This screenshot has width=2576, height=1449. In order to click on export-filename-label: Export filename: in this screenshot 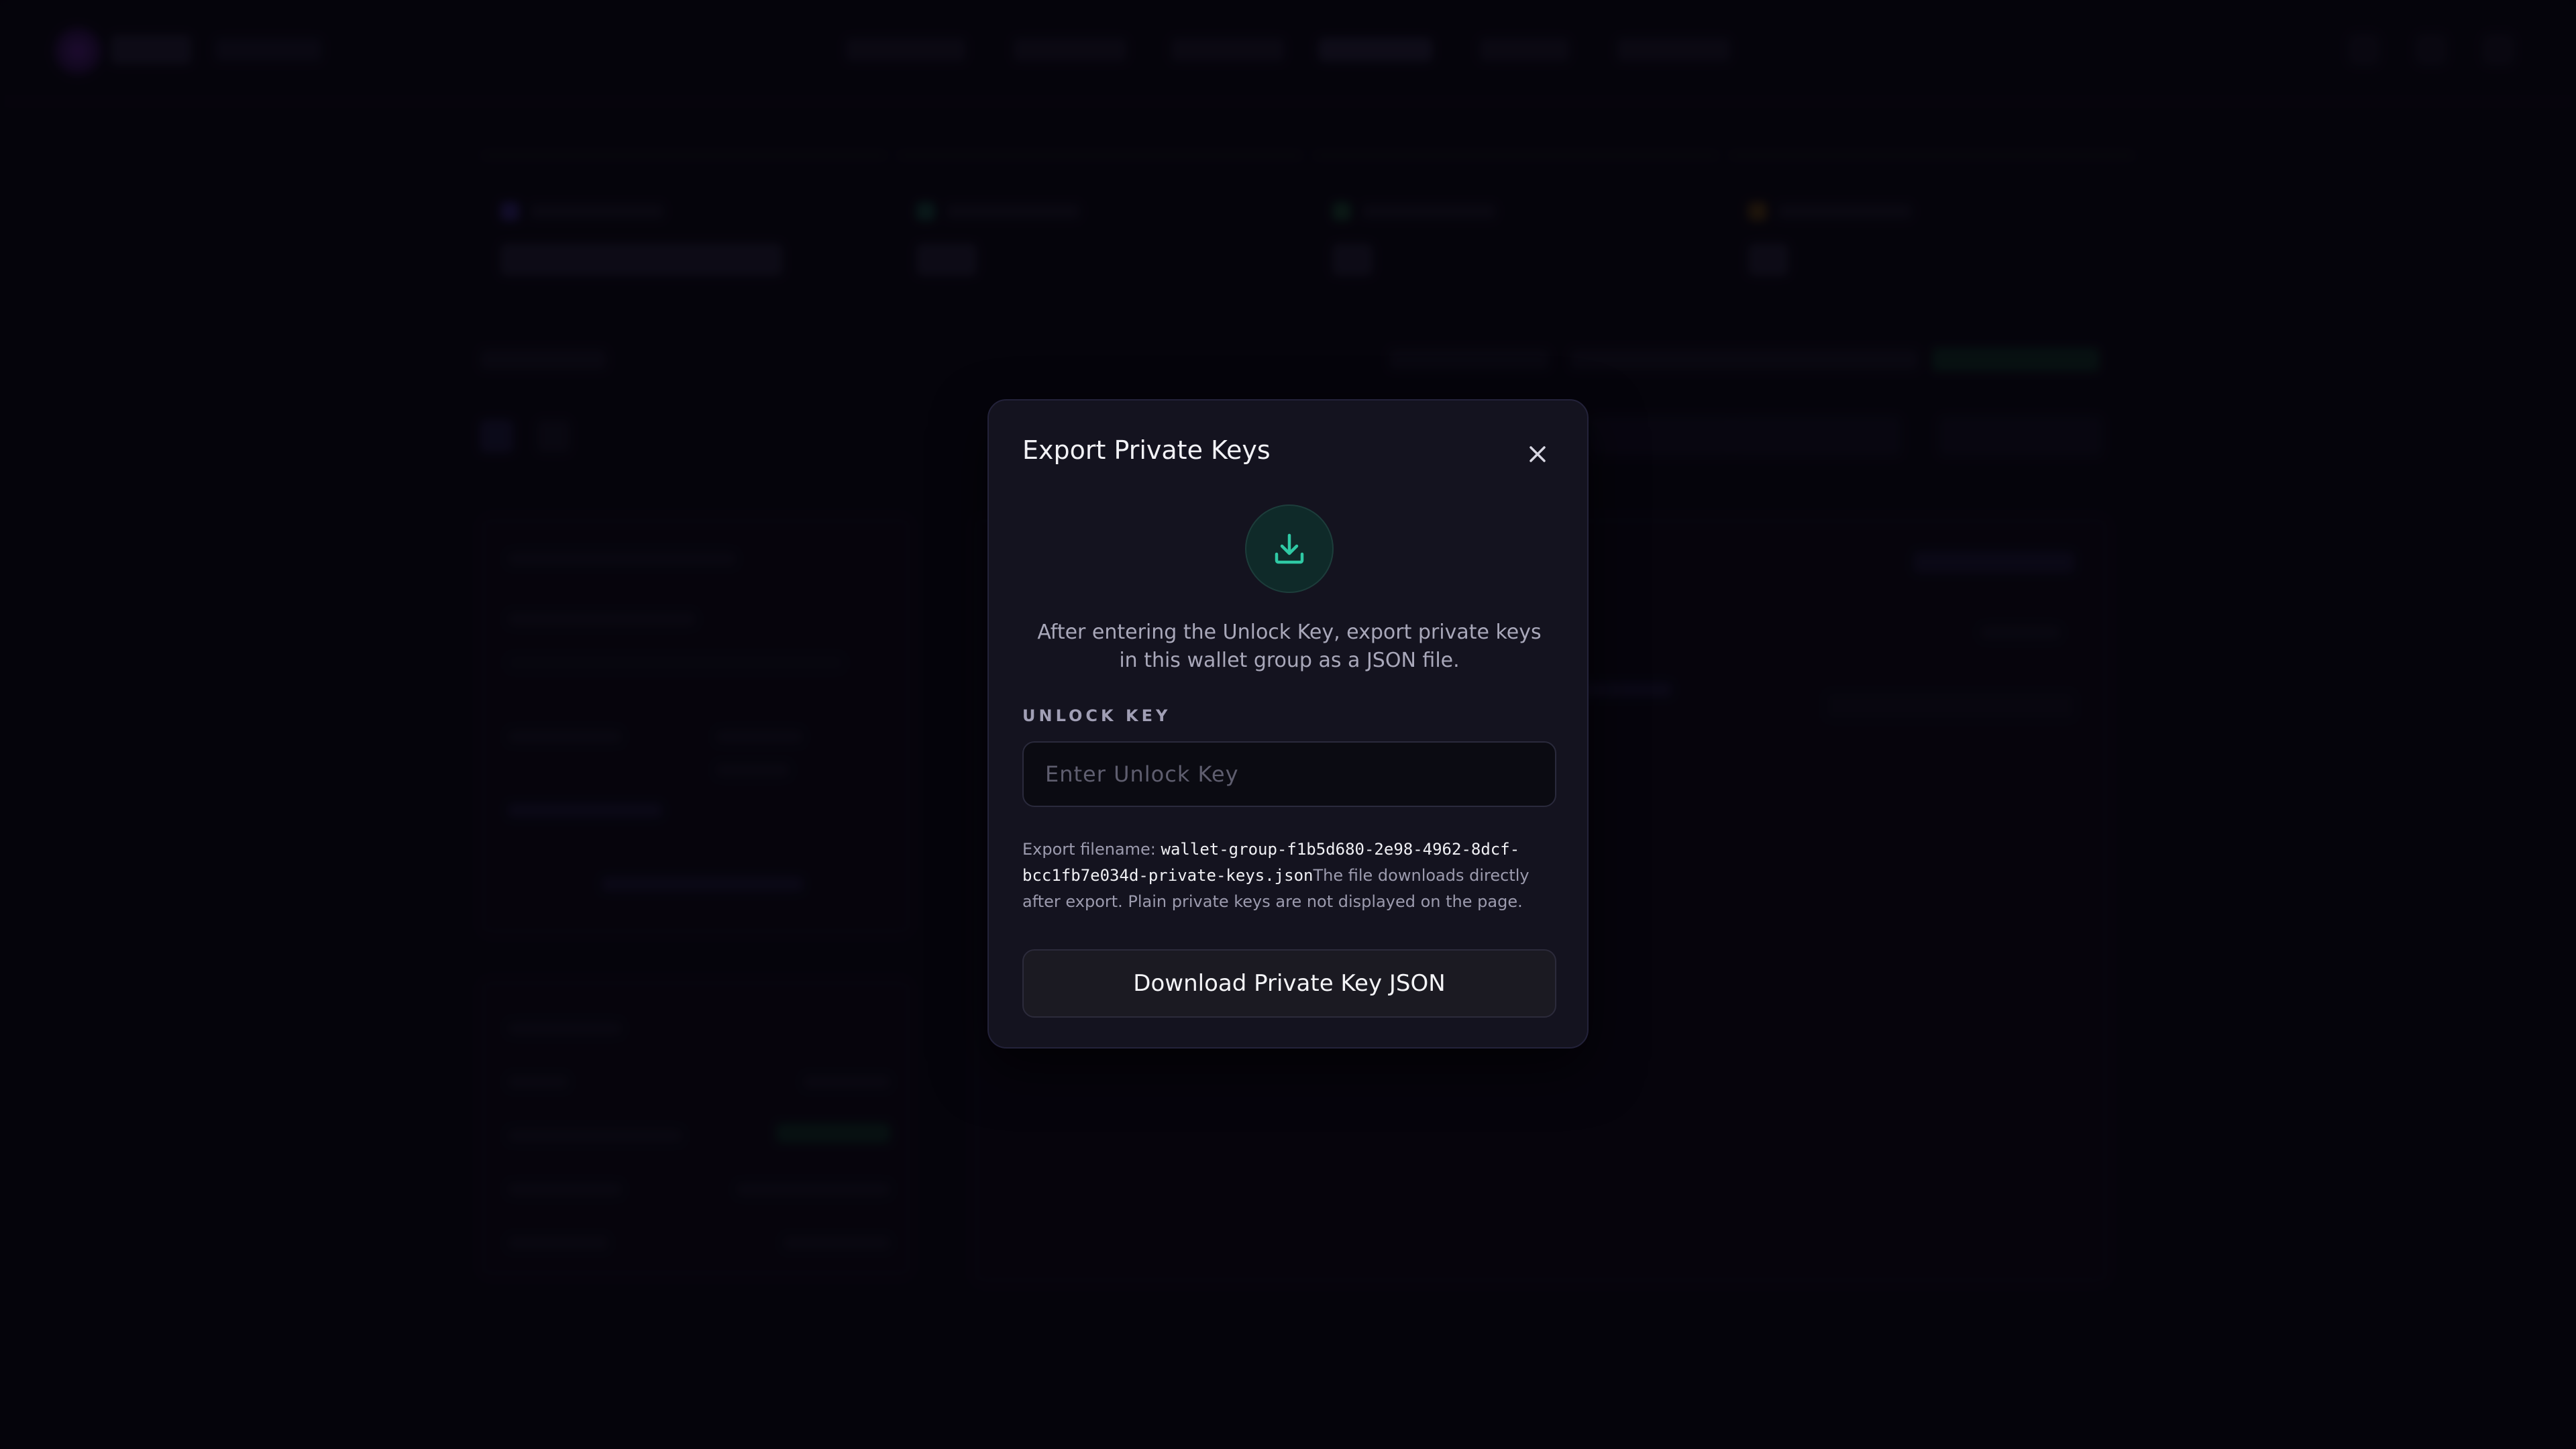, I will do `click(1091, 849)`.